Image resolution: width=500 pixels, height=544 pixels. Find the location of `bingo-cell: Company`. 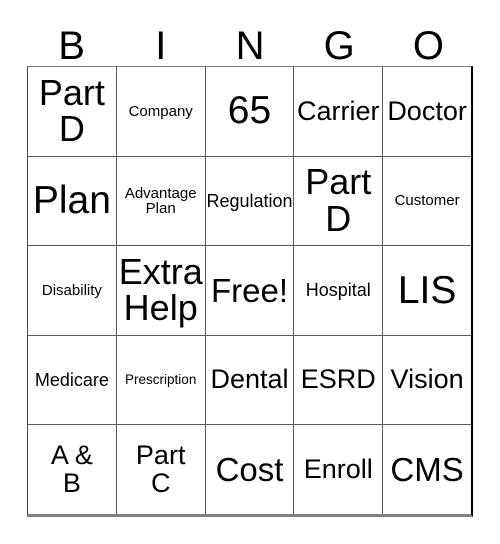

bingo-cell: Company is located at coordinates (160, 111).